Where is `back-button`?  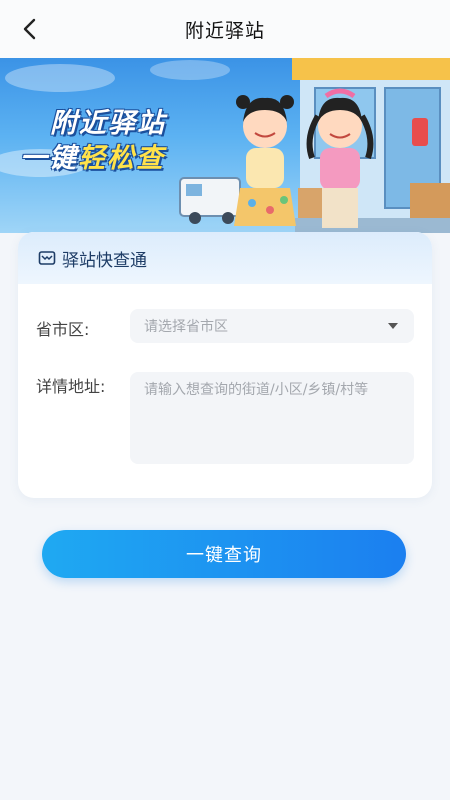 back-button is located at coordinates (30, 29).